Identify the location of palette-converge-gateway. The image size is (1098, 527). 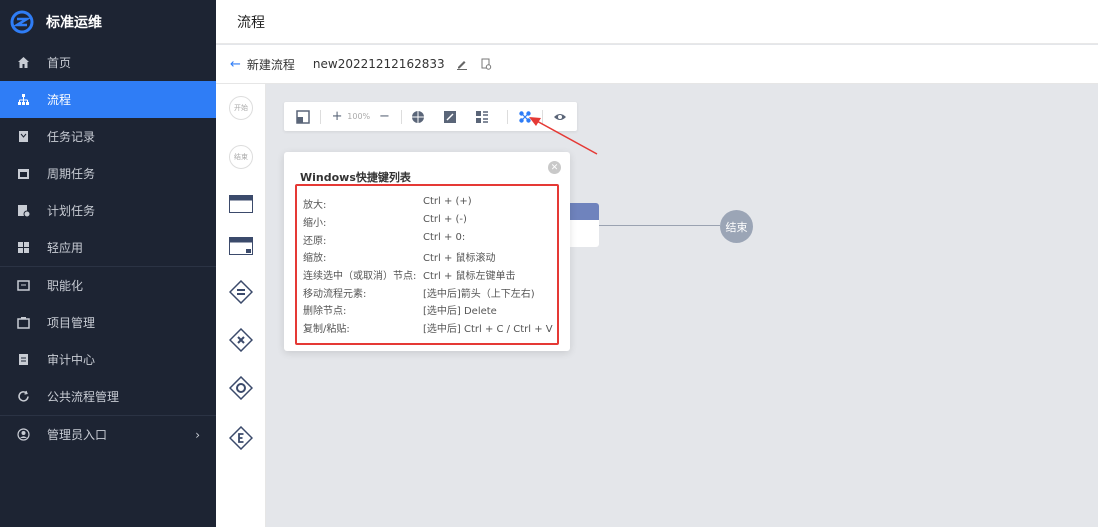
(241, 388).